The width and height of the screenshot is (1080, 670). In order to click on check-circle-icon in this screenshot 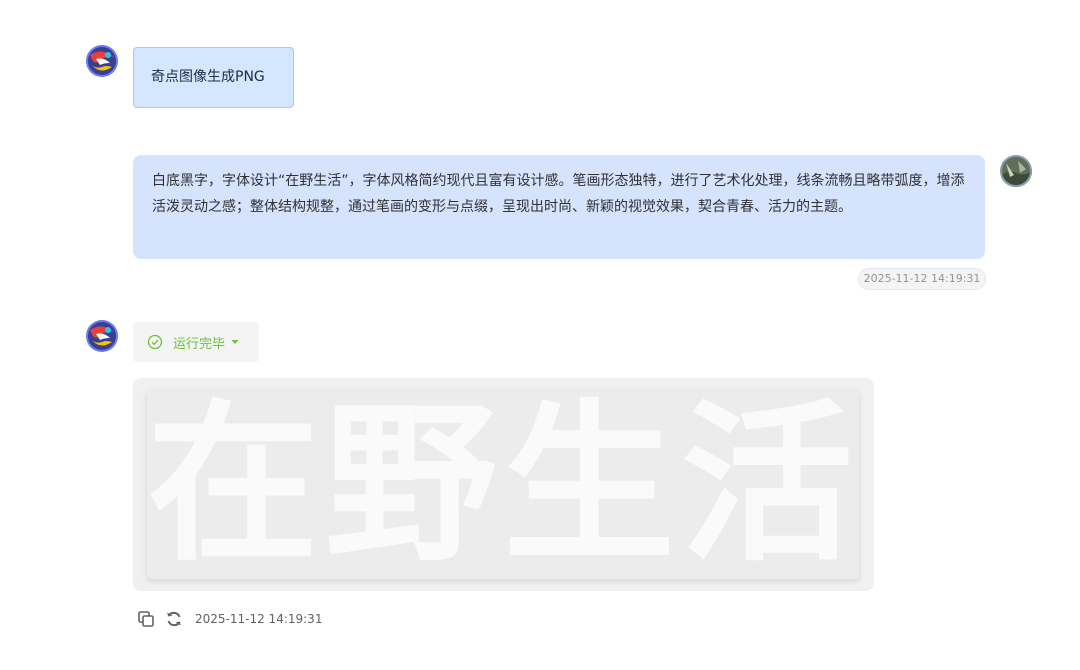, I will do `click(155, 342)`.